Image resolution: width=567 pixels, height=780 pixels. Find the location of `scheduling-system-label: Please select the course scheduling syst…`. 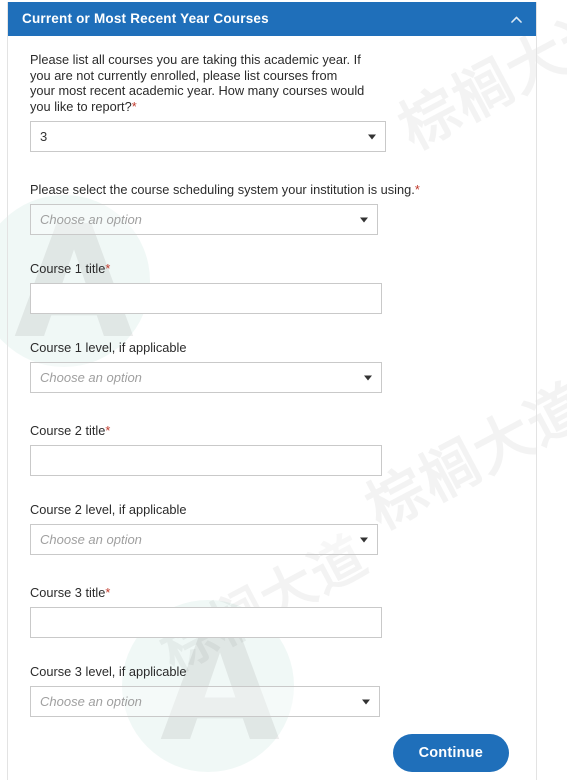

scheduling-system-label: Please select the course scheduling syst… is located at coordinates (283, 190).